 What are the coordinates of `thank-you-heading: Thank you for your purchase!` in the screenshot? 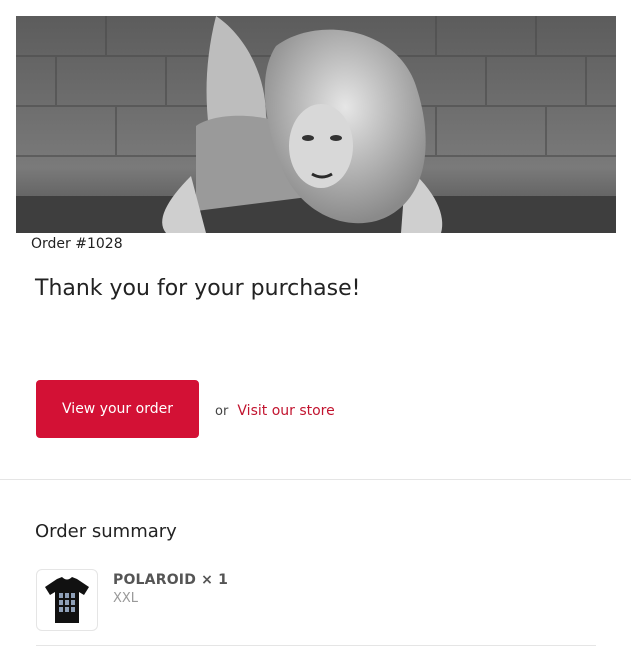 It's located at (198, 288).